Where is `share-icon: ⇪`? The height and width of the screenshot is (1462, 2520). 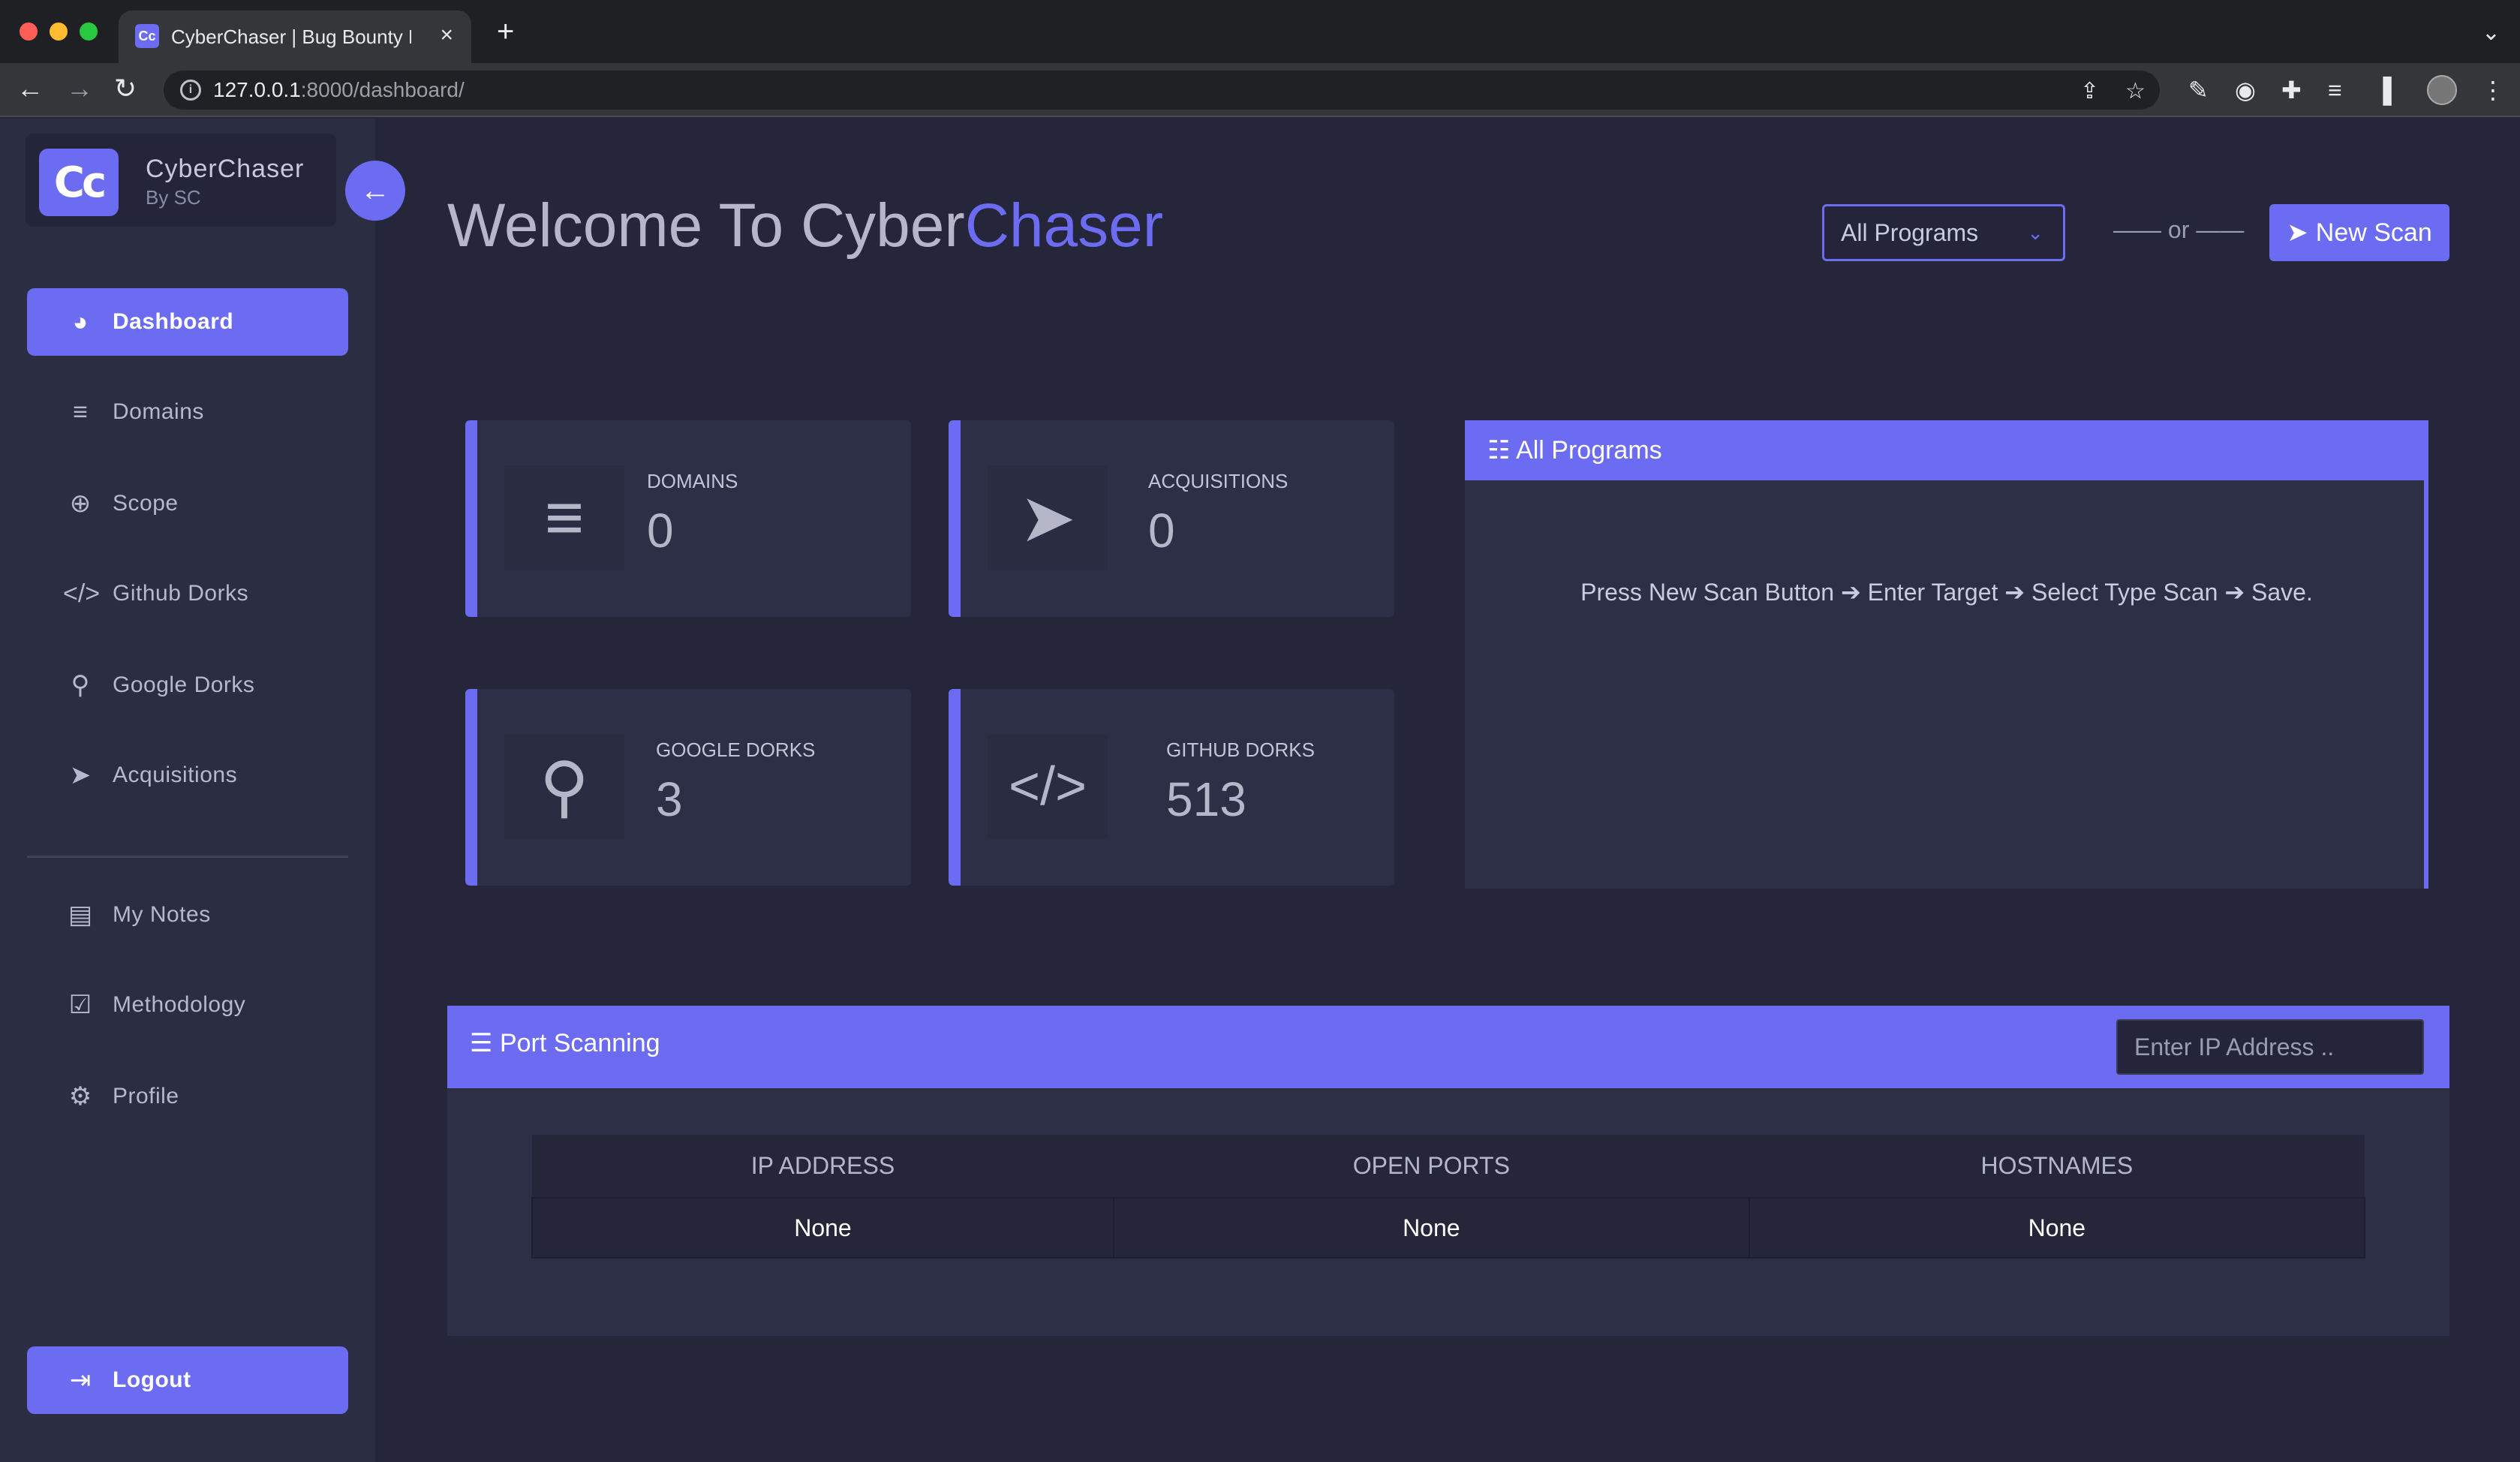 share-icon: ⇪ is located at coordinates (2089, 91).